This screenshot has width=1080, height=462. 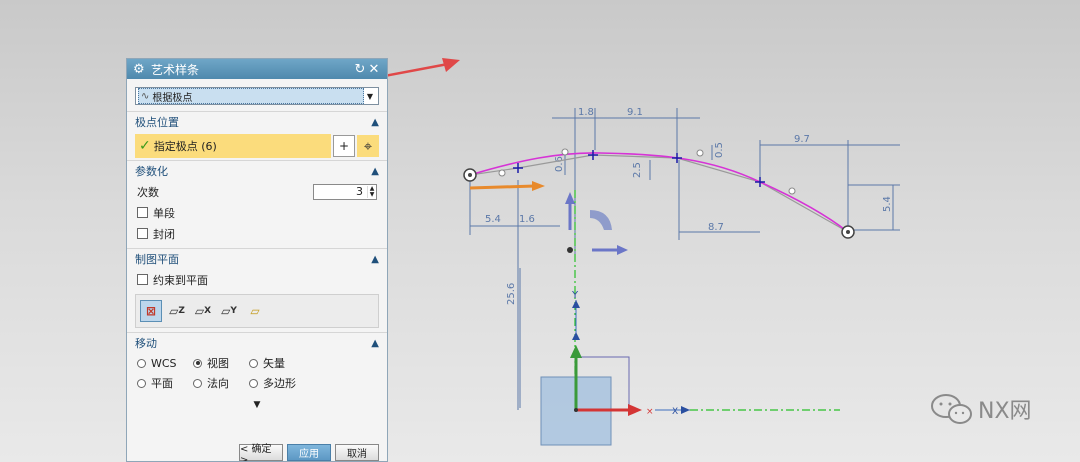 I want to click on move-normal-radio, so click(x=197, y=383).